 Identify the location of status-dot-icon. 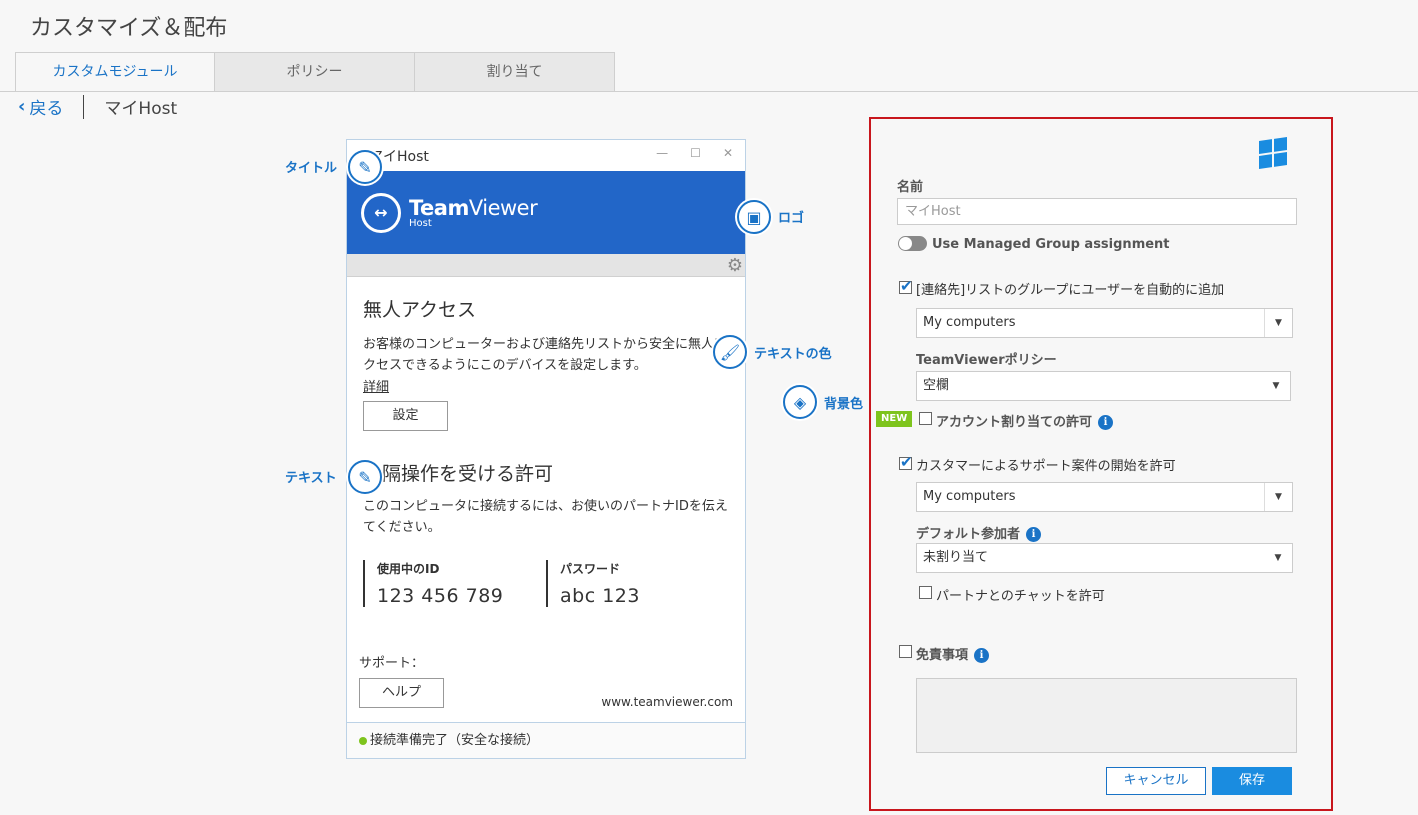
(363, 740).